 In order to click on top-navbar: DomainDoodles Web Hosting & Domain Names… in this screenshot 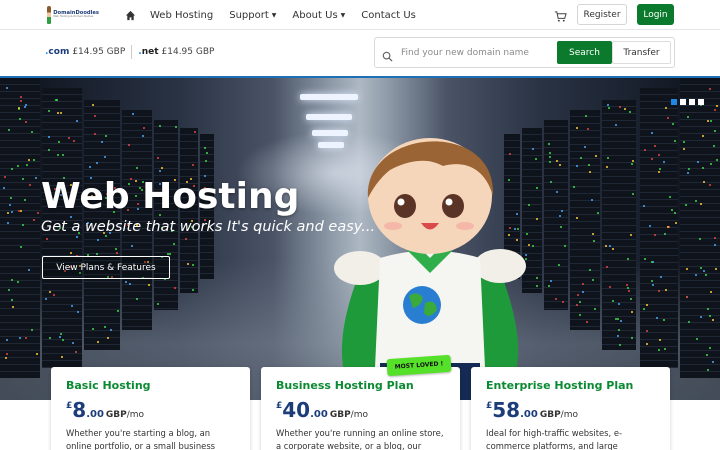, I will do `click(360, 15)`.